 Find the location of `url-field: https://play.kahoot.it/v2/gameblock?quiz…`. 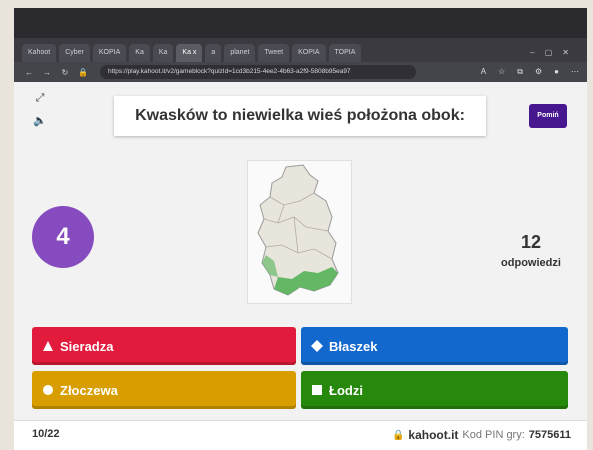

url-field: https://play.kahoot.it/v2/gameblock?quiz… is located at coordinates (258, 72).